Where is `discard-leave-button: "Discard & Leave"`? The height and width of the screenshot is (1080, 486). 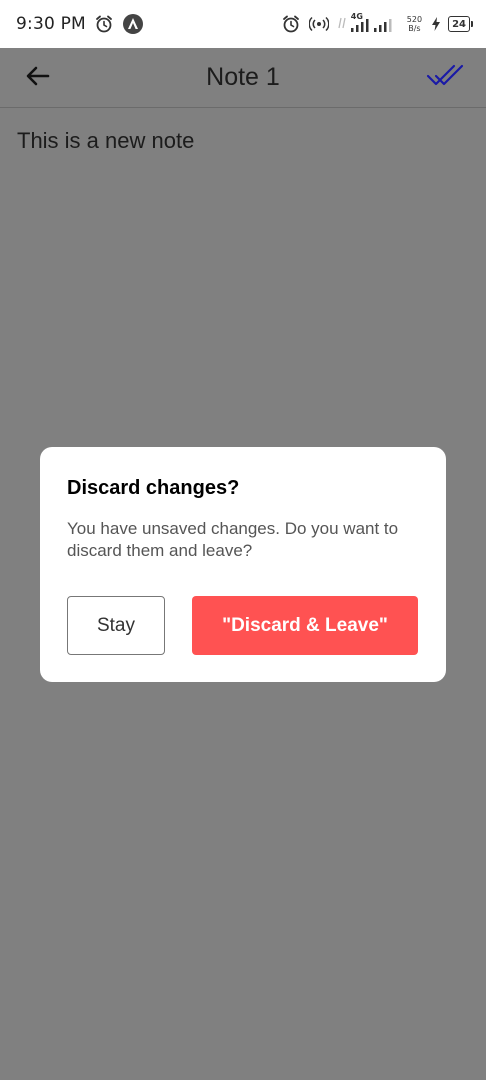 discard-leave-button: "Discard & Leave" is located at coordinates (305, 625).